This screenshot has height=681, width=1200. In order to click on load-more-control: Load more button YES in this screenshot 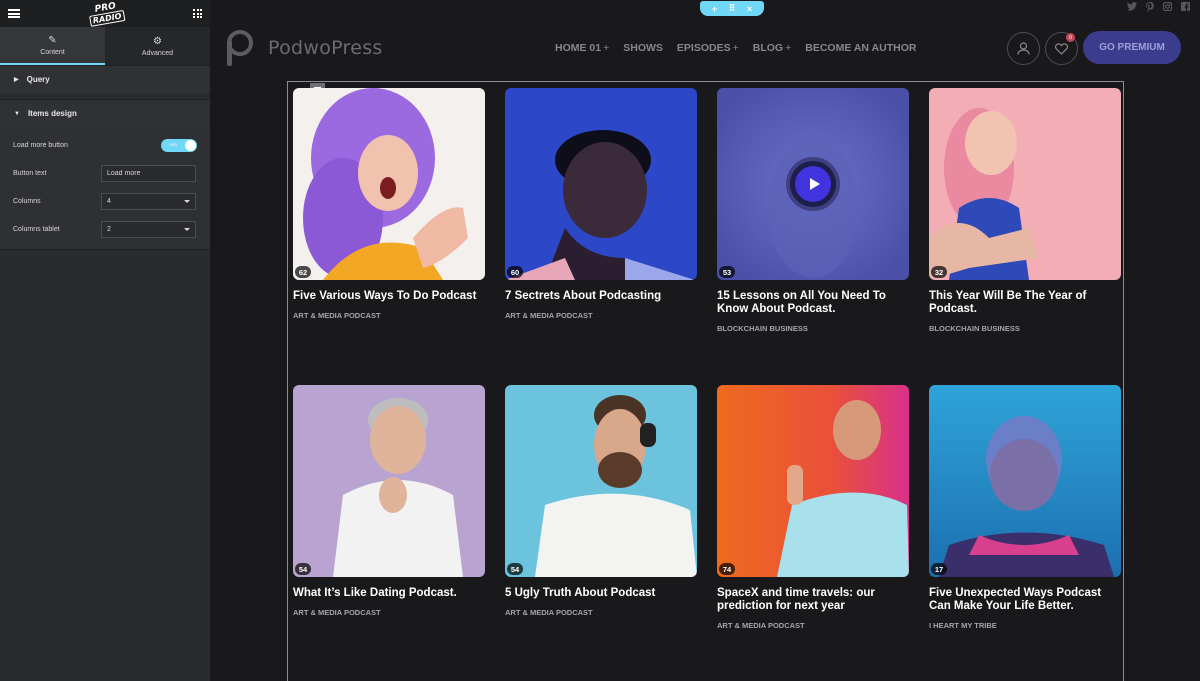, I will do `click(105, 145)`.